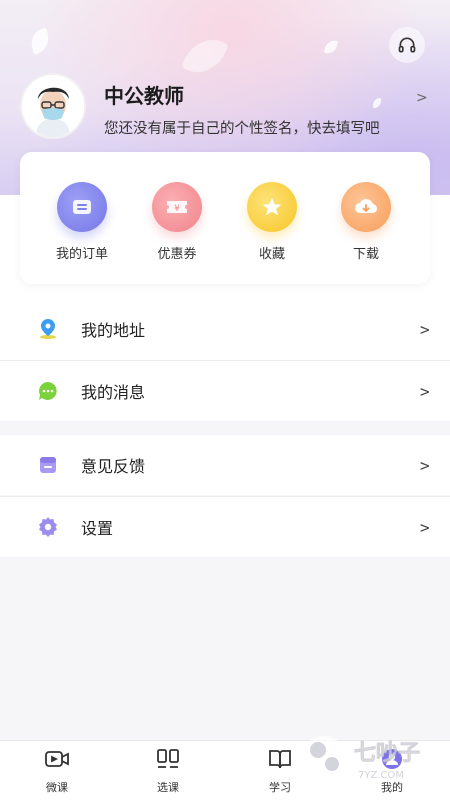 The height and width of the screenshot is (800, 450). Describe the element at coordinates (48, 527) in the screenshot. I see `gear-icon` at that location.